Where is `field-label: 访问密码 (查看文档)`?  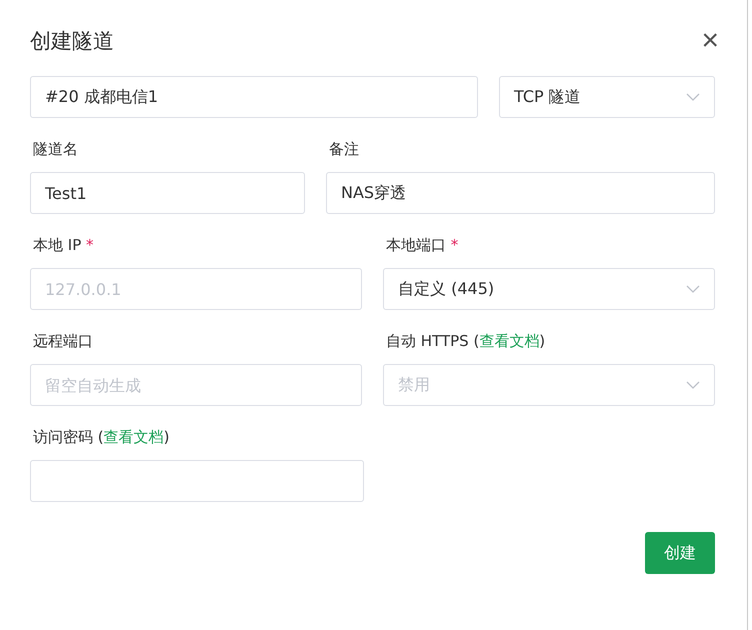 field-label: 访问密码 (查看文档) is located at coordinates (101, 438).